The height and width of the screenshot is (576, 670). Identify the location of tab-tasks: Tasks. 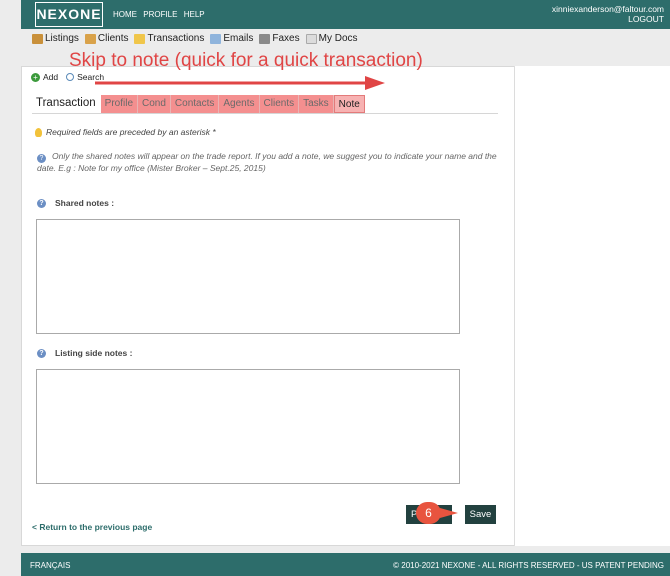
(316, 104).